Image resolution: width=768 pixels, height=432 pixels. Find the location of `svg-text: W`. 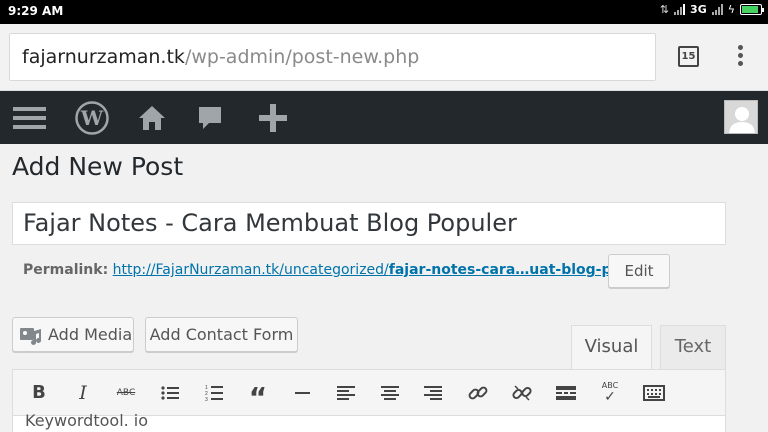

svg-text: W is located at coordinates (92, 118).